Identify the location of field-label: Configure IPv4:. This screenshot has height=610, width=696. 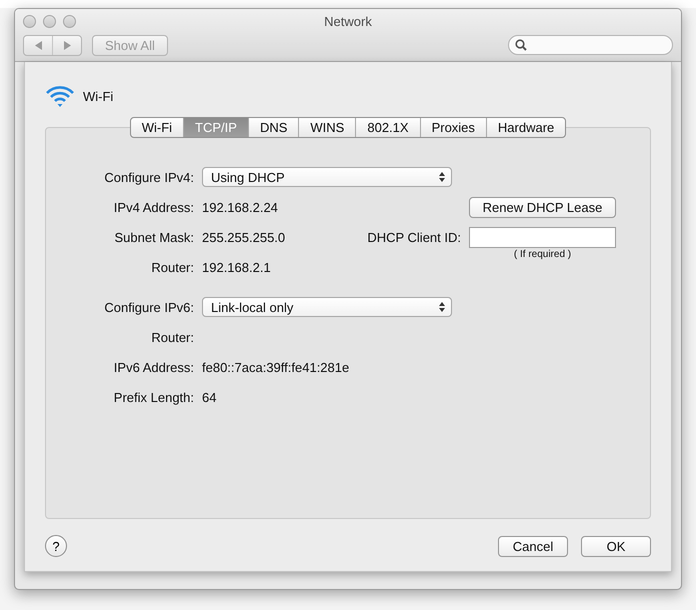
(148, 177).